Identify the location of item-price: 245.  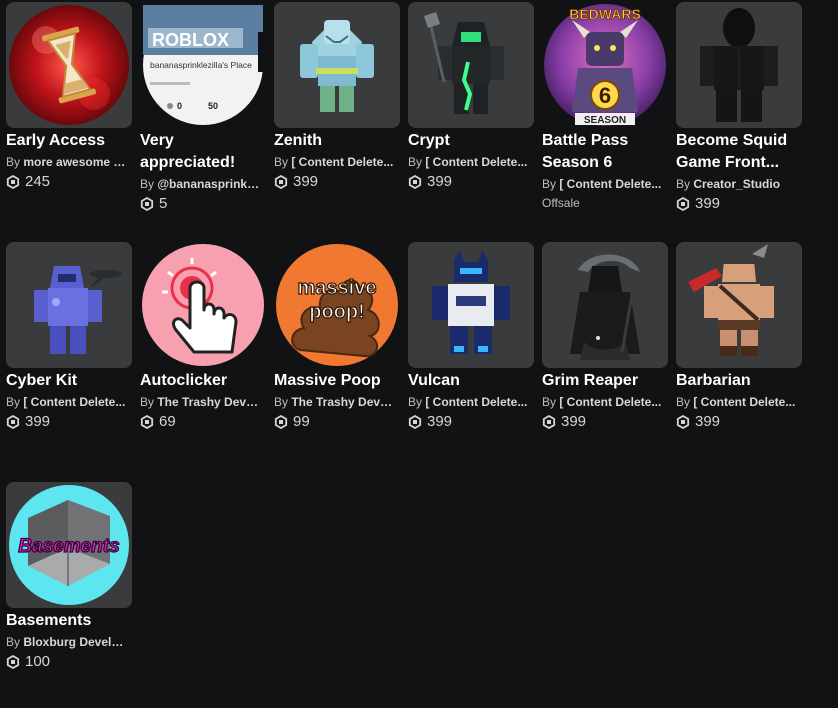
(73, 182).